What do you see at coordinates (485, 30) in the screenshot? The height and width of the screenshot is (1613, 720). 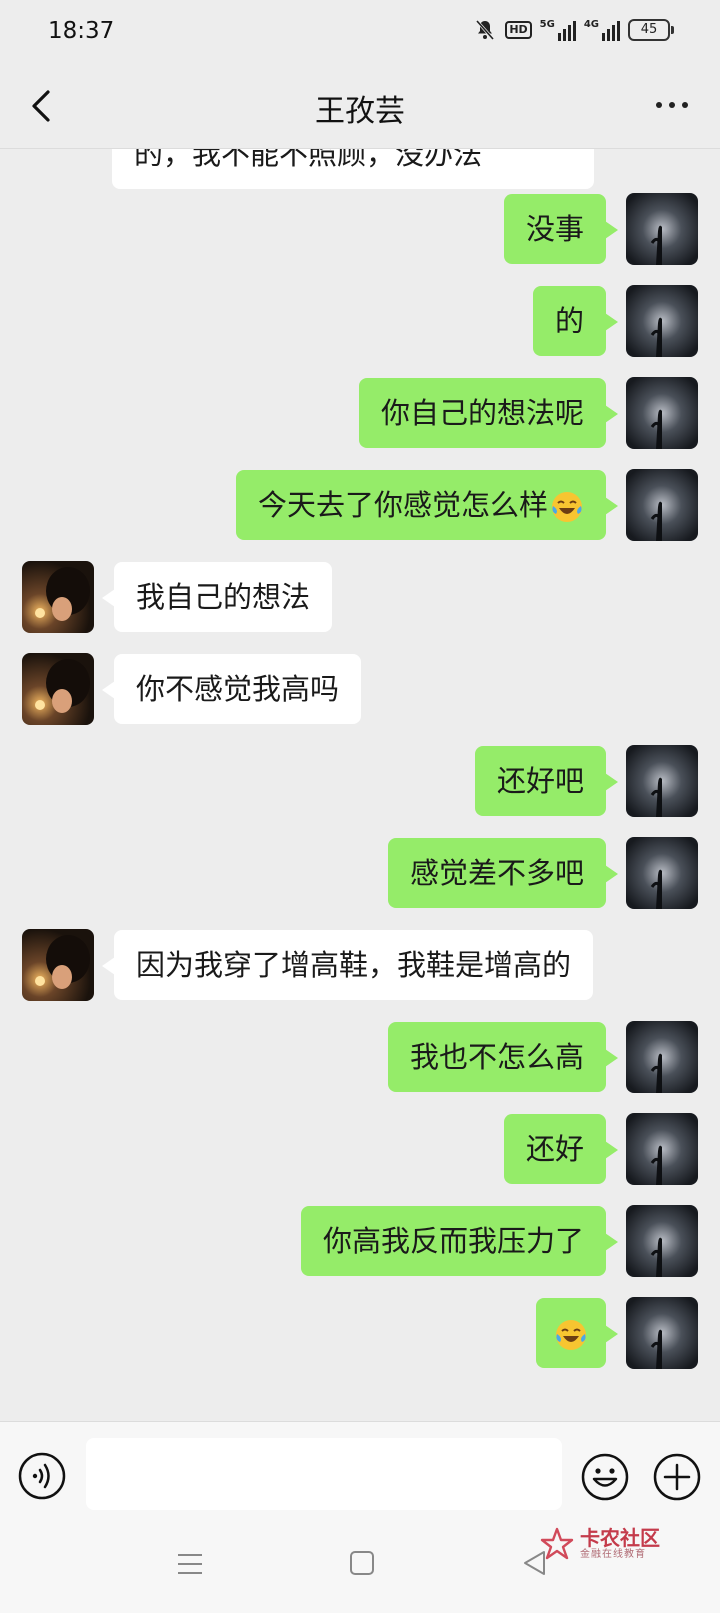 I see `mute-bell-icon` at bounding box center [485, 30].